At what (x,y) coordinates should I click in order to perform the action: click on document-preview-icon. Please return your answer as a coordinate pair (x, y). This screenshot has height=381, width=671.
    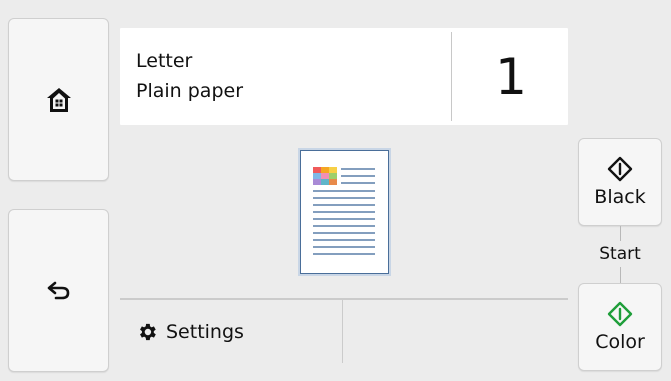
    Looking at the image, I should click on (344, 211).